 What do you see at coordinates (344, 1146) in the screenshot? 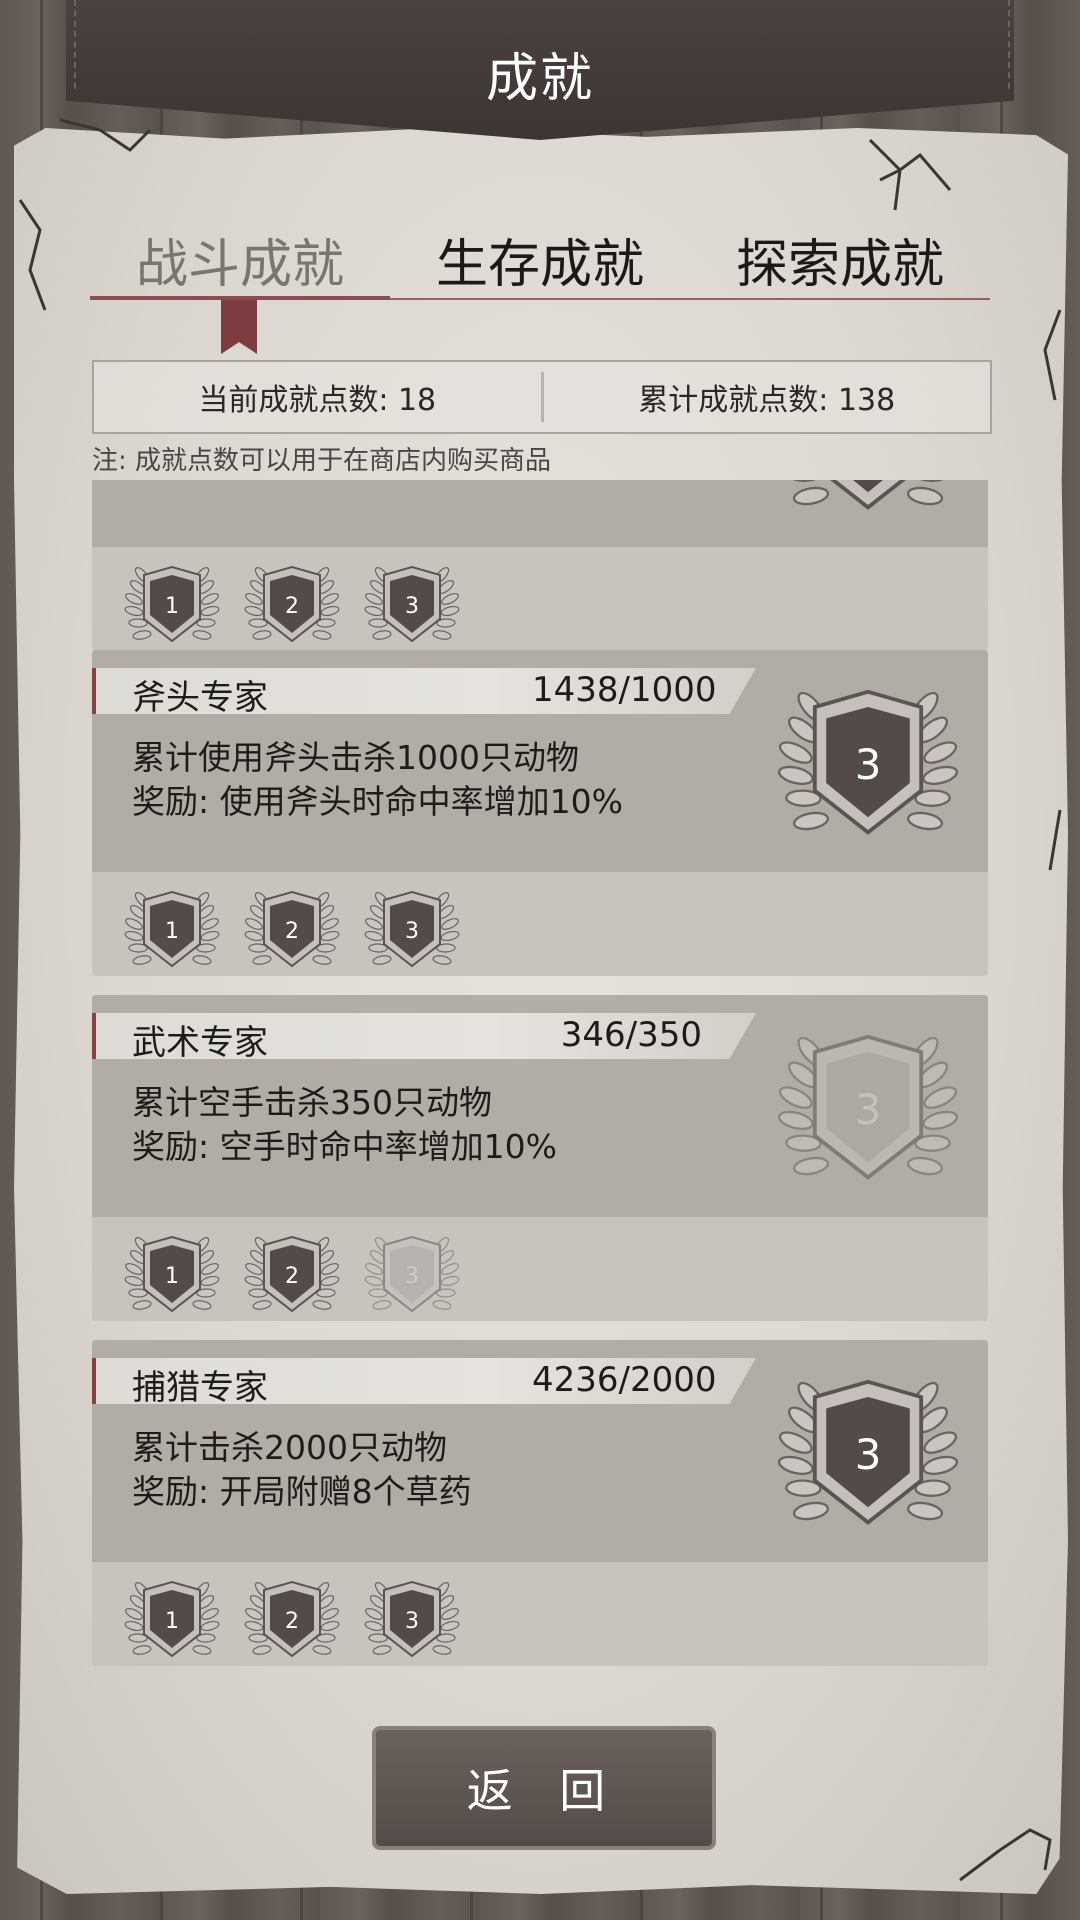
I see `achievement-reward: 奖励: 空手时命中率增加10%` at bounding box center [344, 1146].